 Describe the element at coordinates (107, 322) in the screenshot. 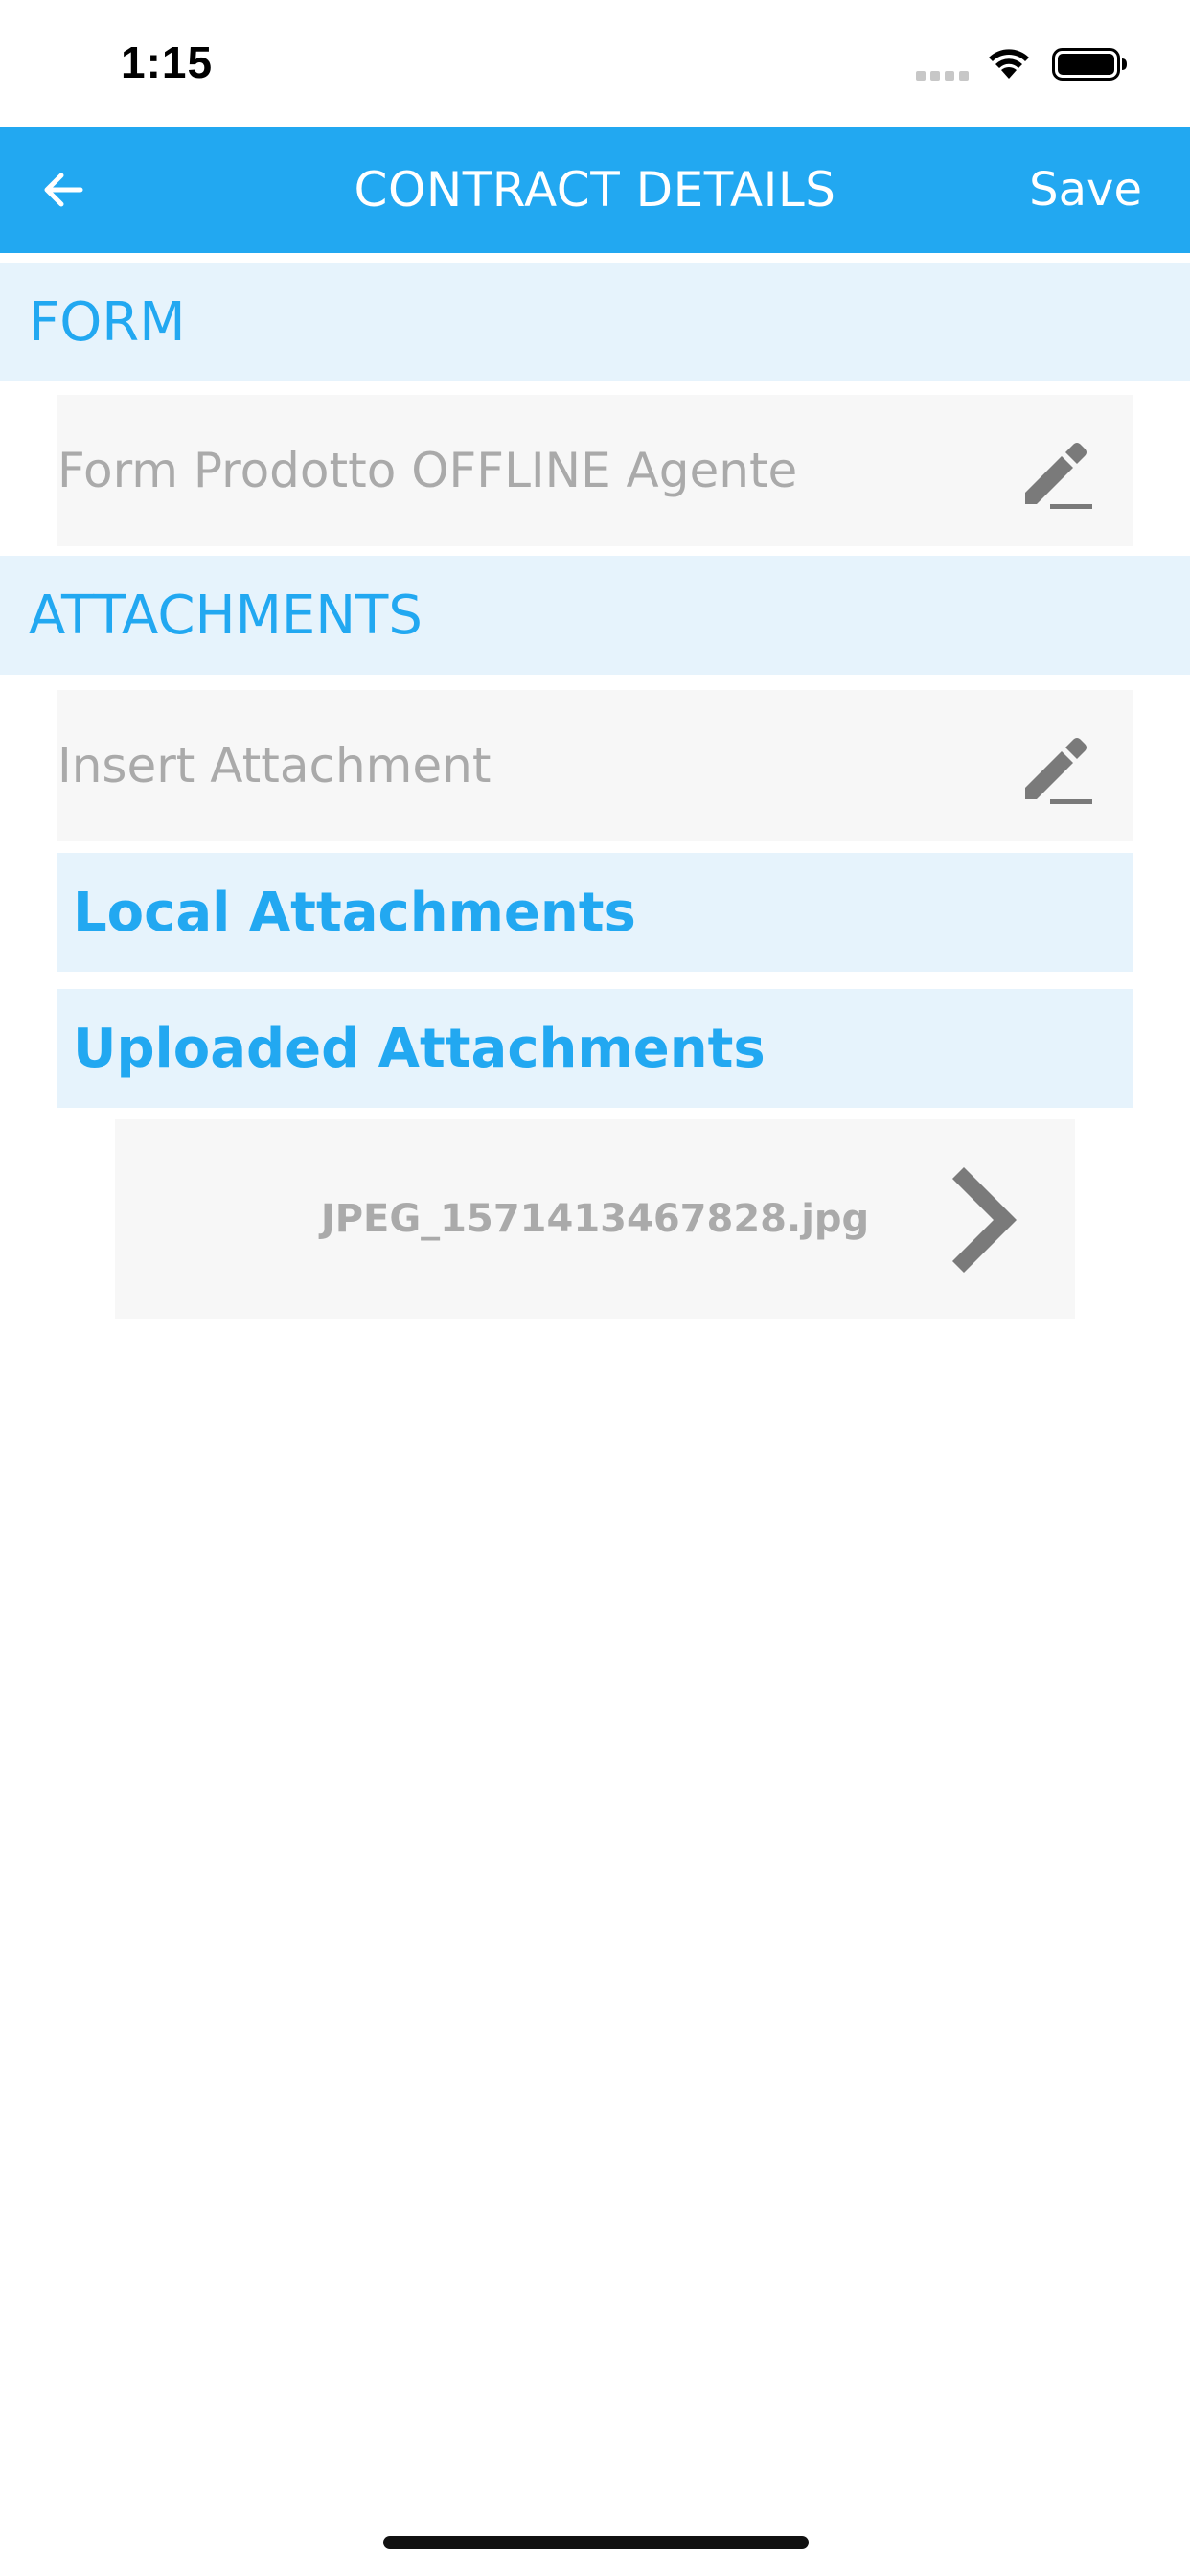

I see `section-title-form: FORM` at that location.